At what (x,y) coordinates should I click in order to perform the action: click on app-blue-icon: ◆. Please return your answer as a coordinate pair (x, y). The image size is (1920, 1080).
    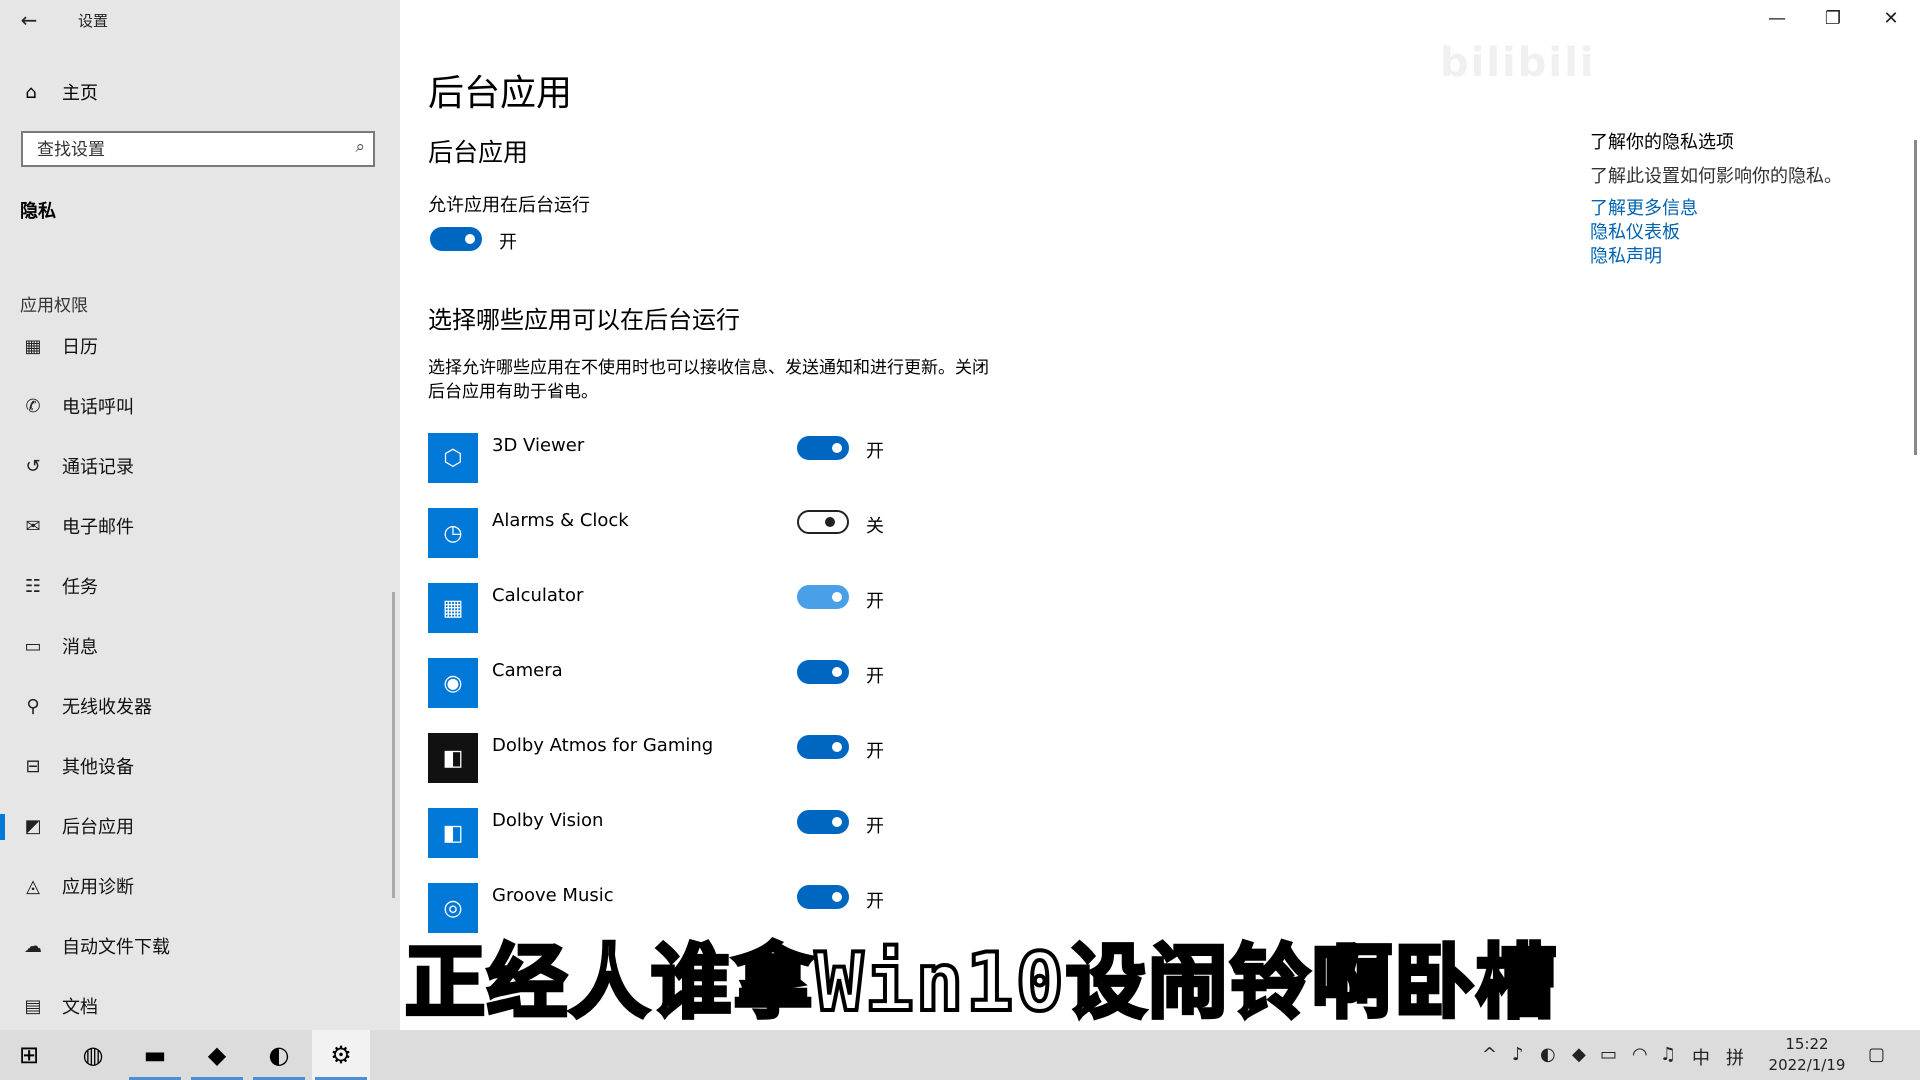
    Looking at the image, I should click on (217, 1055).